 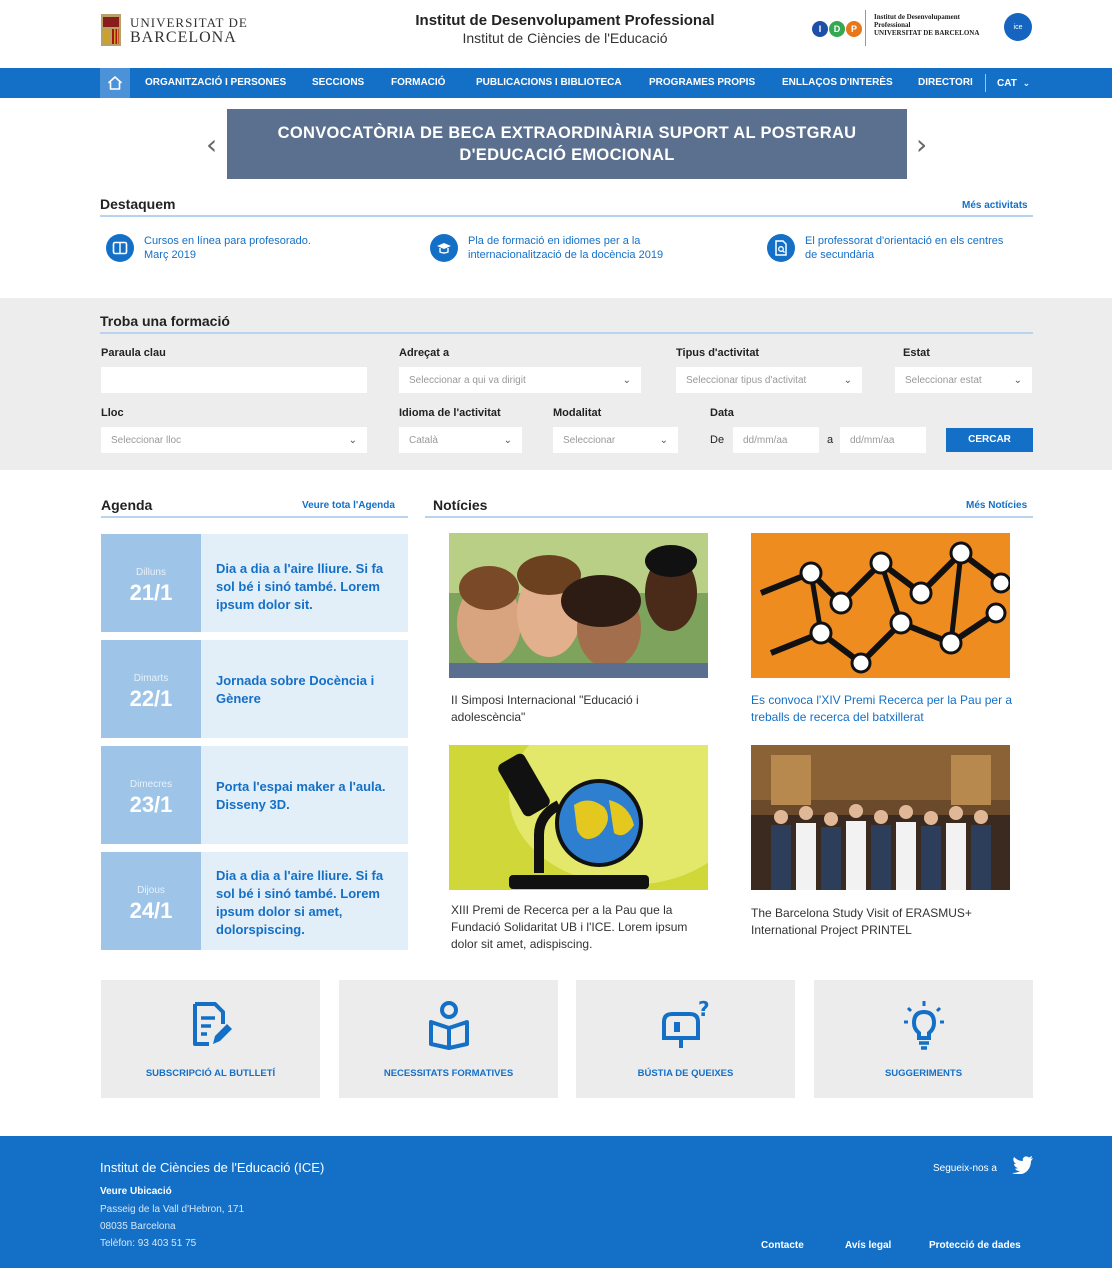 What do you see at coordinates (211, 144) in the screenshot?
I see `carousel-prev-icon: ‹` at bounding box center [211, 144].